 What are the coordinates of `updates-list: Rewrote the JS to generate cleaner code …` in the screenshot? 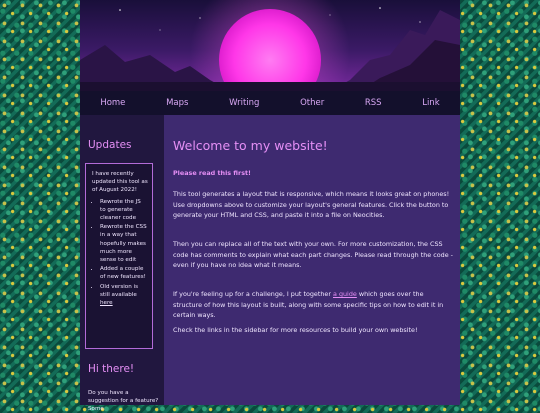 It's located at (120, 253).